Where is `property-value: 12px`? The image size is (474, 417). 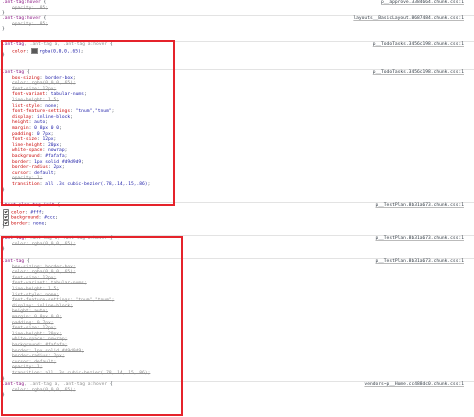 property-value: 12px is located at coordinates (48, 329).